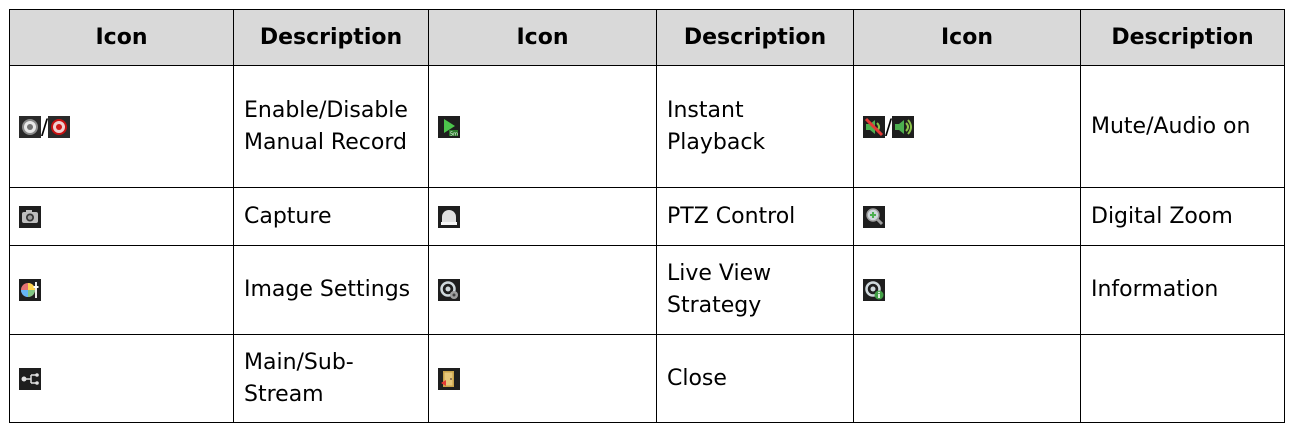  Describe the element at coordinates (454, 134) in the screenshot. I see `svg-text: 5m` at that location.